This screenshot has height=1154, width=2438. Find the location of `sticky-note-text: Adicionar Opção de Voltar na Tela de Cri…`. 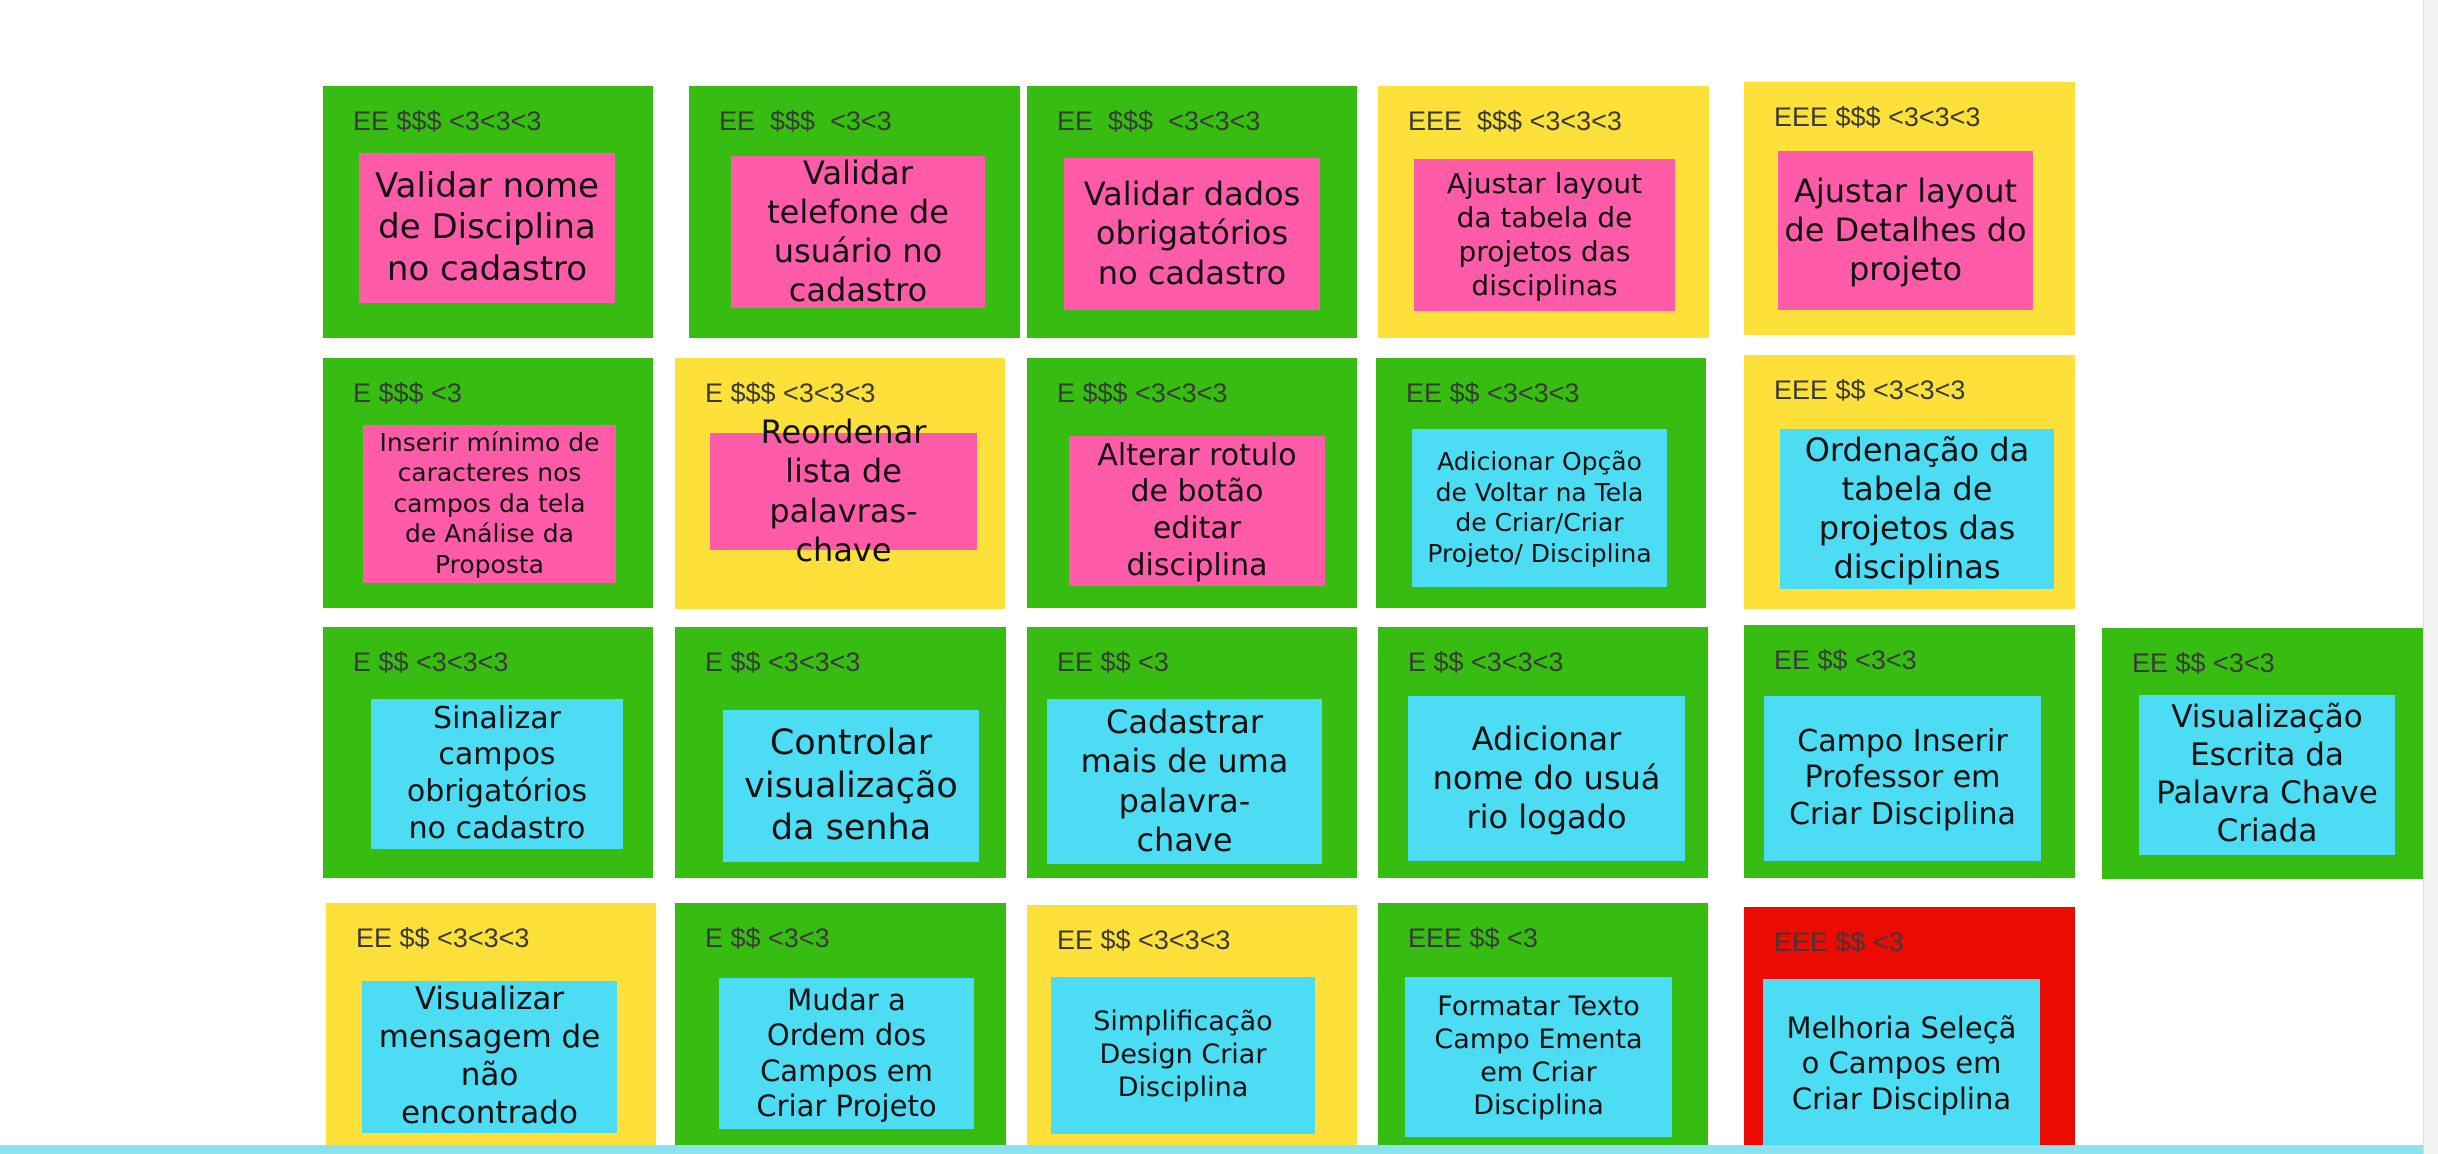

sticky-note-text: Adicionar Opção de Voltar na Tela de Cri… is located at coordinates (1539, 507).